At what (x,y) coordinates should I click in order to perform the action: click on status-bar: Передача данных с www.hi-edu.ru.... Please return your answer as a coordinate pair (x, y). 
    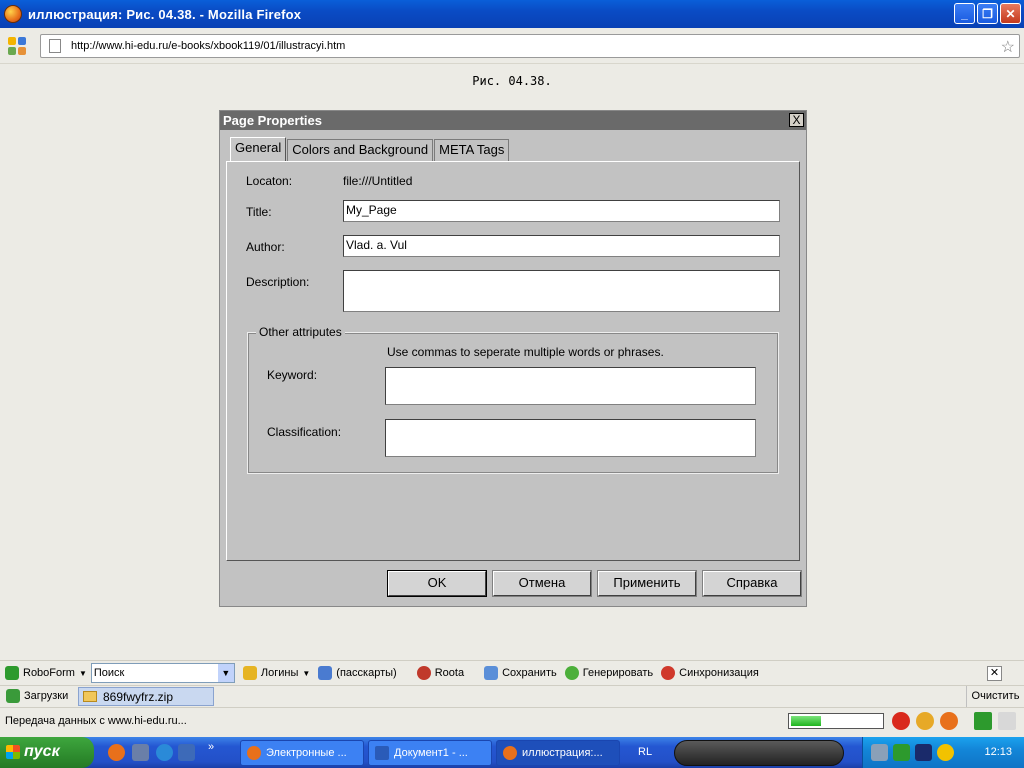
    Looking at the image, I should click on (512, 720).